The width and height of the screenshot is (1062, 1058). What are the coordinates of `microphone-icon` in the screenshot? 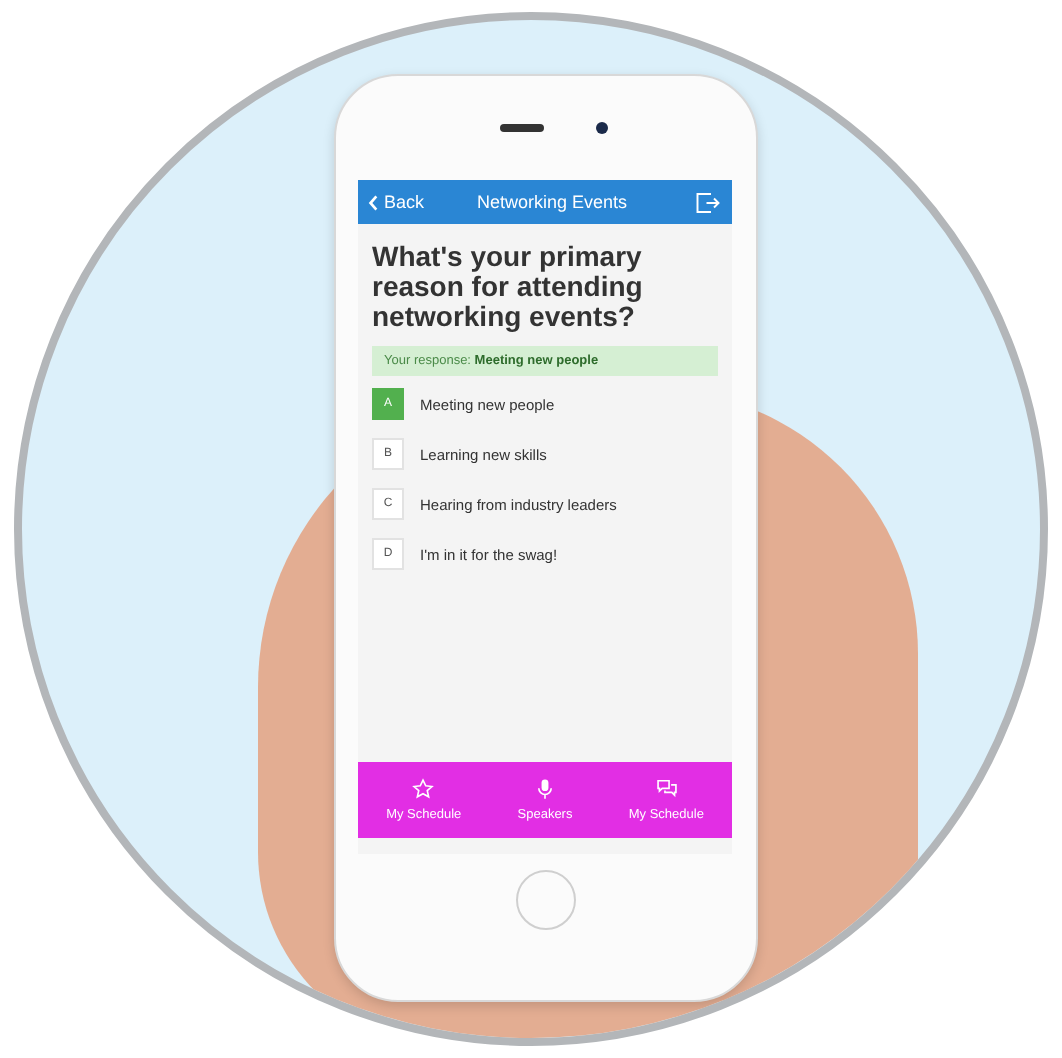 It's located at (545, 789).